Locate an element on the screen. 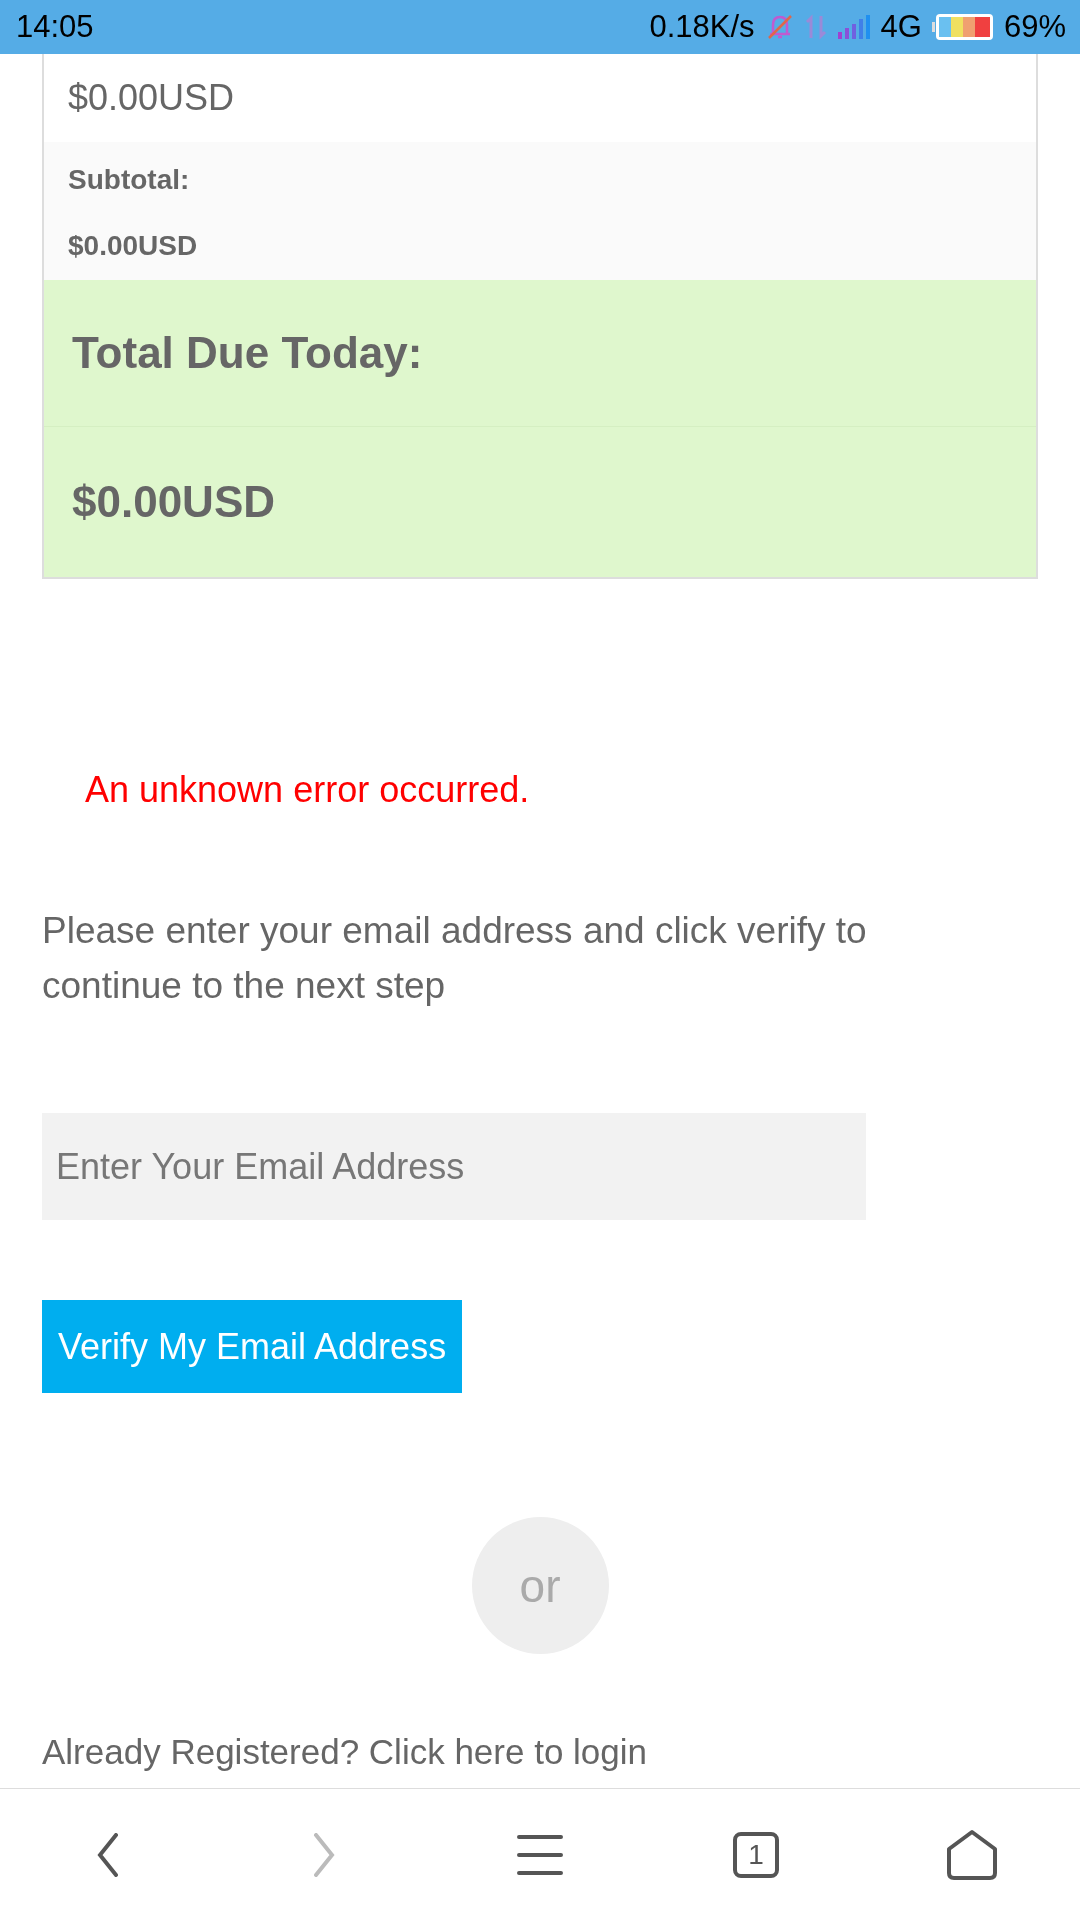 Image resolution: width=1080 pixels, height=1920 pixels. subtotal-value: $0.00USD is located at coordinates (133, 246).